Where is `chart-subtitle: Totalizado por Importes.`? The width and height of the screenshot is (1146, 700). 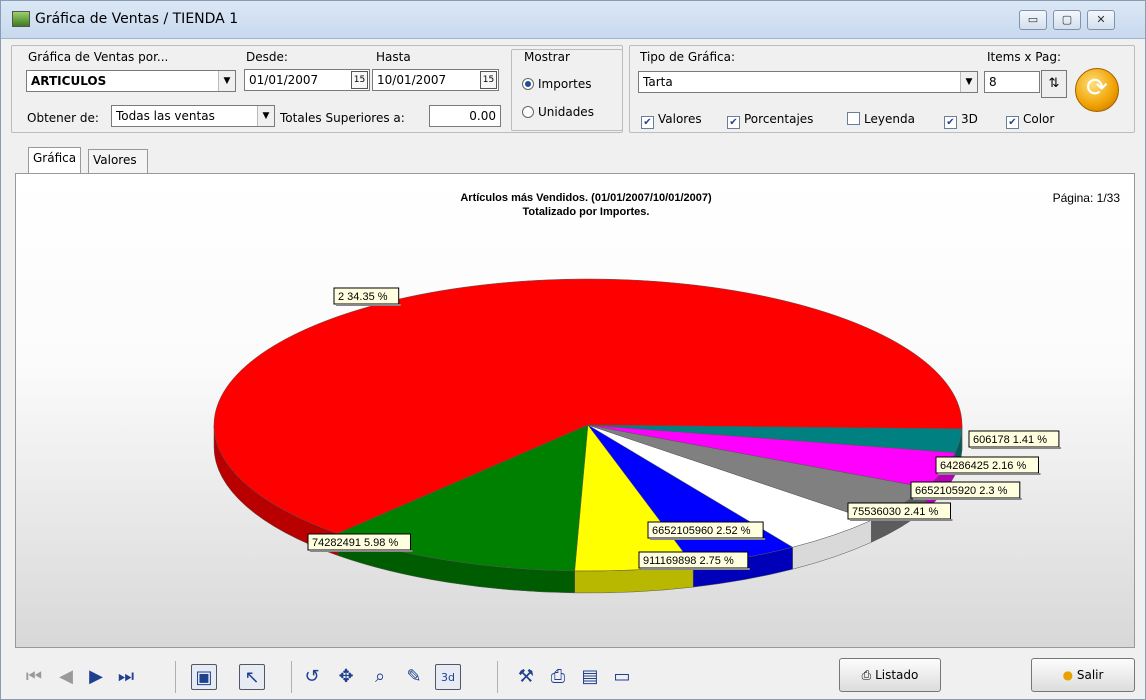 chart-subtitle: Totalizado por Importes. is located at coordinates (586, 212).